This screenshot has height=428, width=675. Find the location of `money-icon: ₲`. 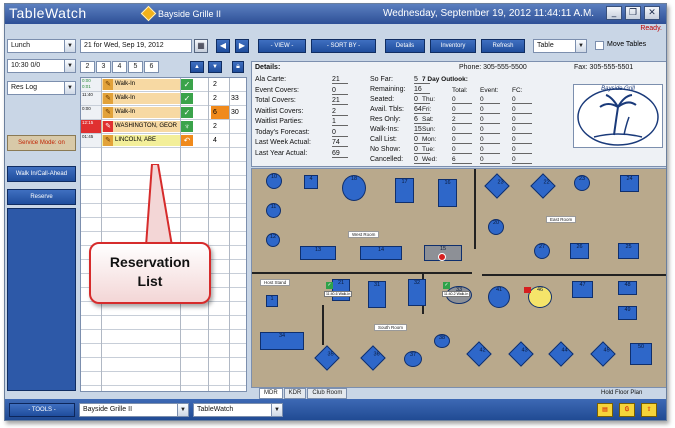

money-icon: ₲ is located at coordinates (627, 410).